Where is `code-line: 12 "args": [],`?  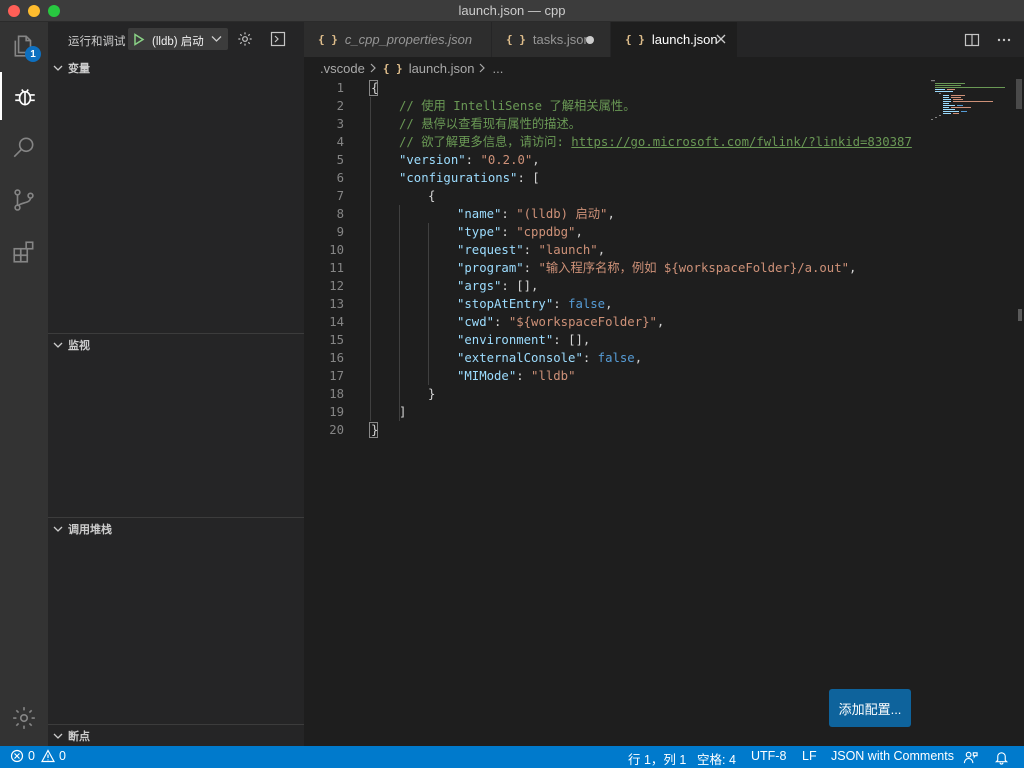
code-line: 12 "args": [], is located at coordinates (614, 286).